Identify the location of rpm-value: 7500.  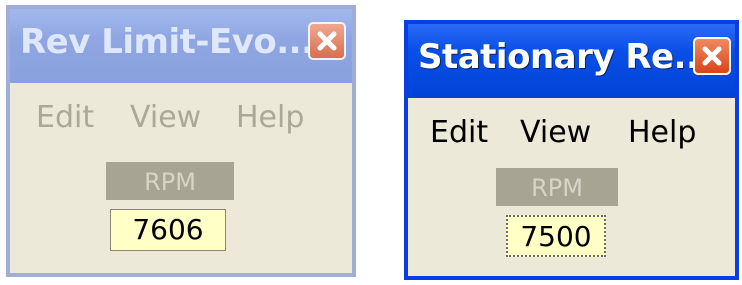
(556, 236).